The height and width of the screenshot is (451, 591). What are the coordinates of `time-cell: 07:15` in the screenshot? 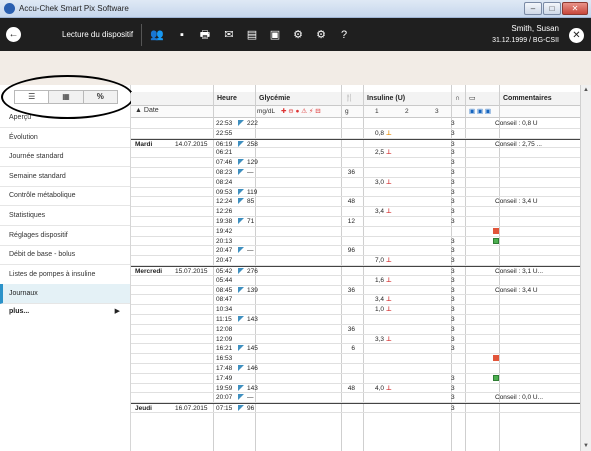 It's located at (224, 408).